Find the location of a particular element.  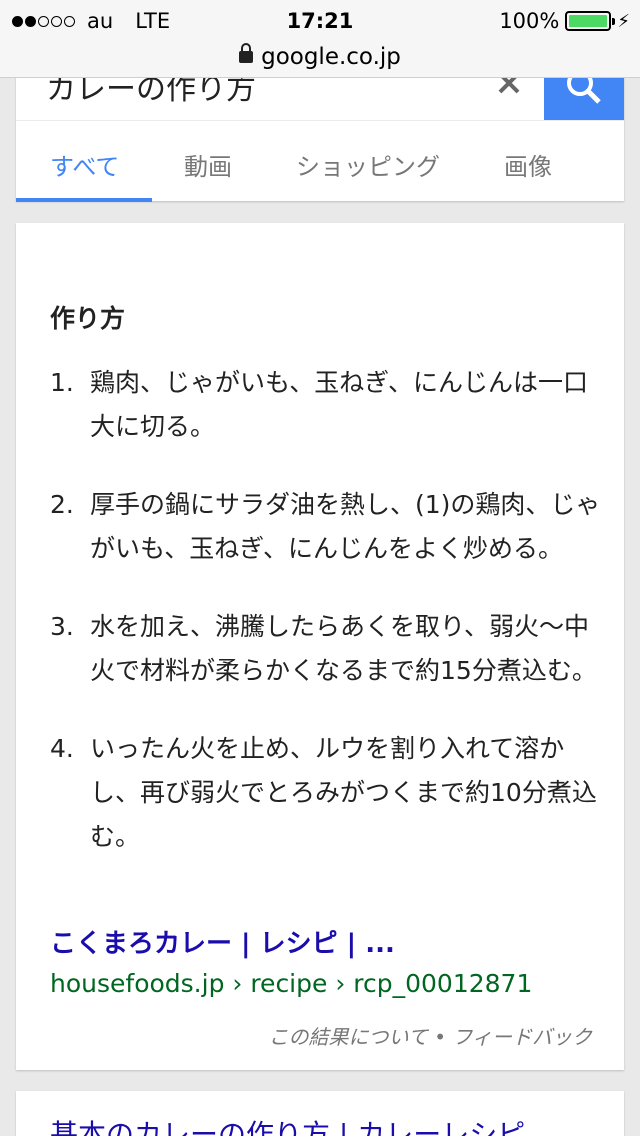

snippet-heading: 作り方 is located at coordinates (88, 318).